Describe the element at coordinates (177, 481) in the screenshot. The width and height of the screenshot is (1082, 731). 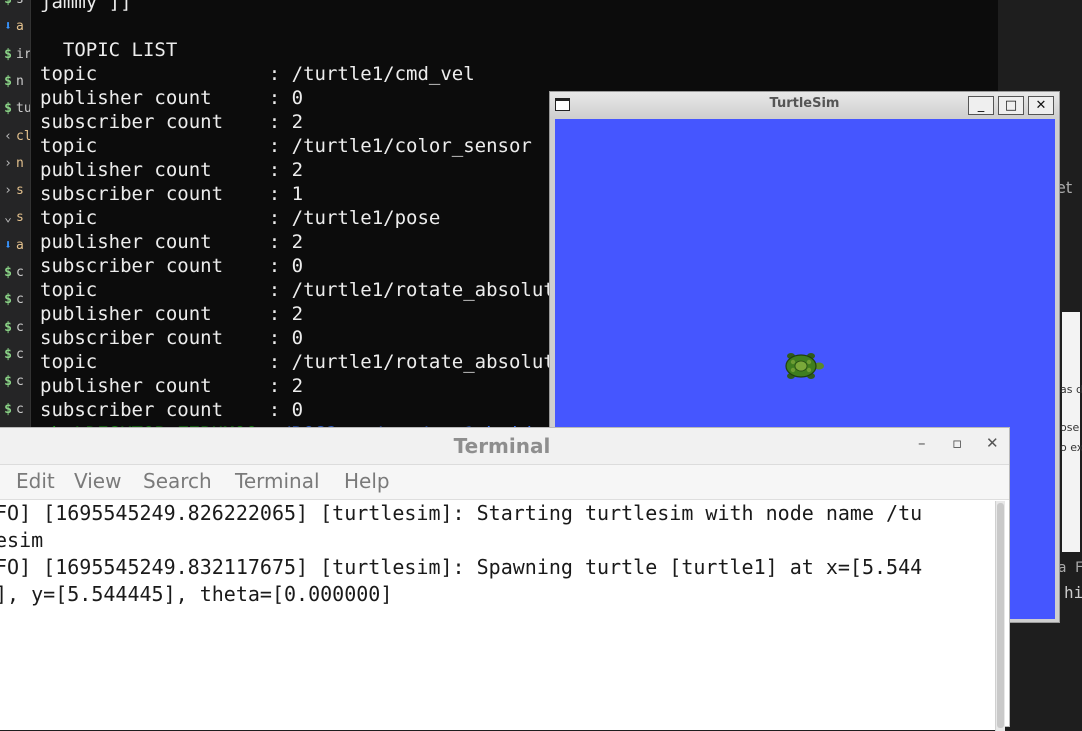
I see `menu-search: Search` at that location.